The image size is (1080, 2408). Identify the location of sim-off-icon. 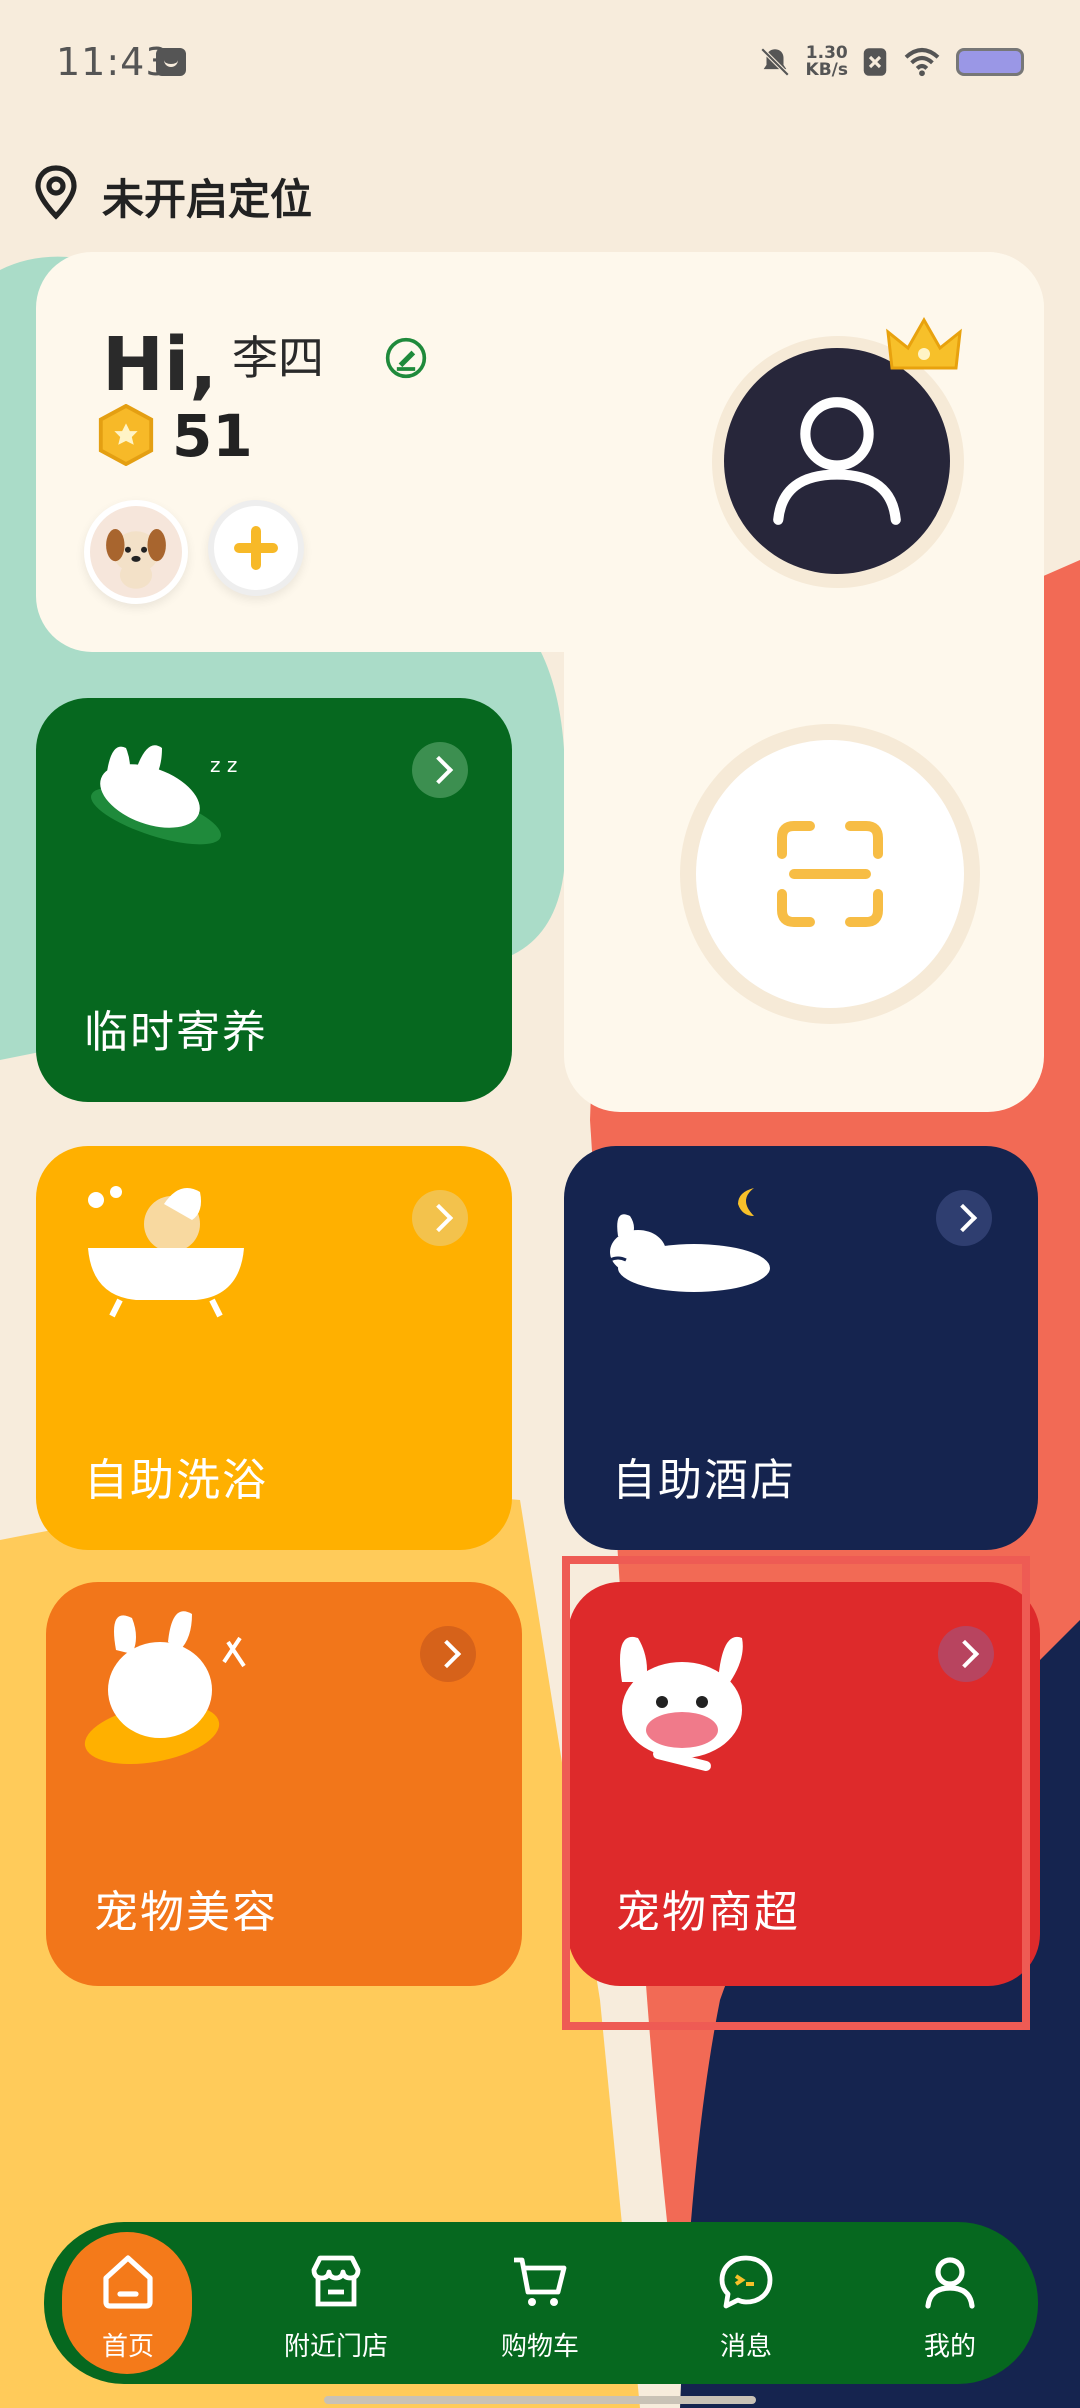
(875, 62).